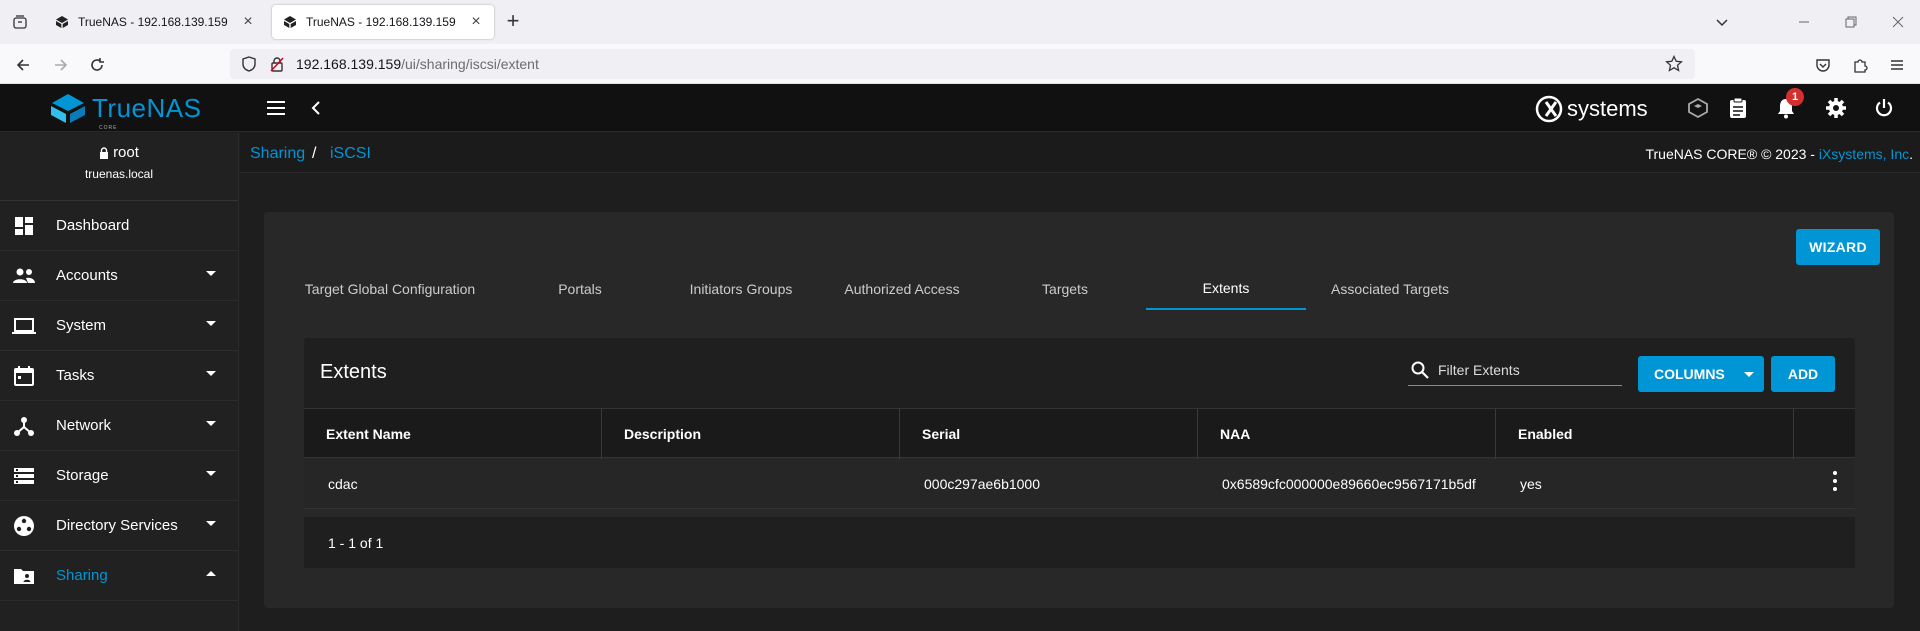 This screenshot has height=631, width=1920. Describe the element at coordinates (1898, 22) in the screenshot. I see `close-window-icon` at that location.